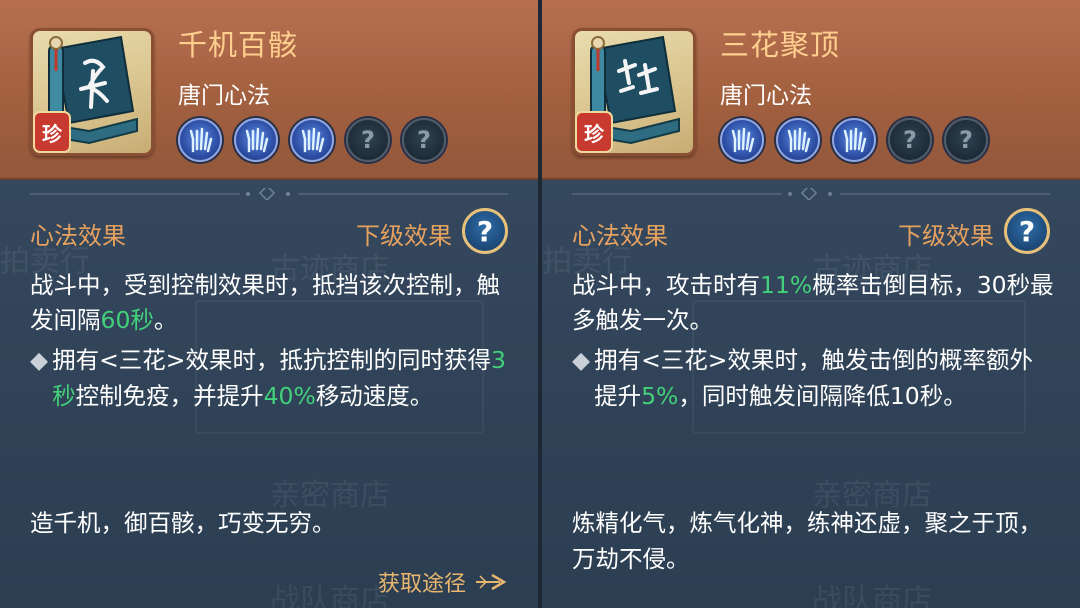  I want to click on effect-text-part: 。, so click(165, 320).